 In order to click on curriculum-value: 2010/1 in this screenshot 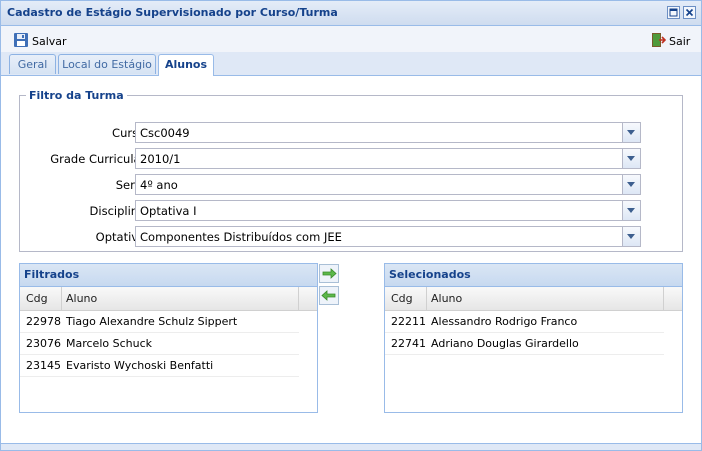, I will do `click(160, 159)`.